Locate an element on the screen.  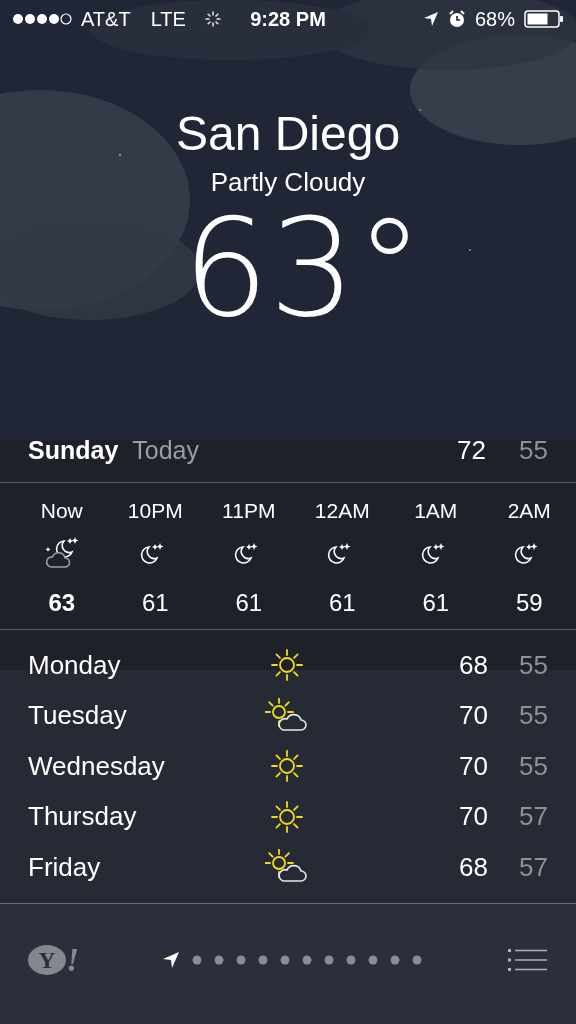
sun-cloud-icon is located at coordinates (287, 715).